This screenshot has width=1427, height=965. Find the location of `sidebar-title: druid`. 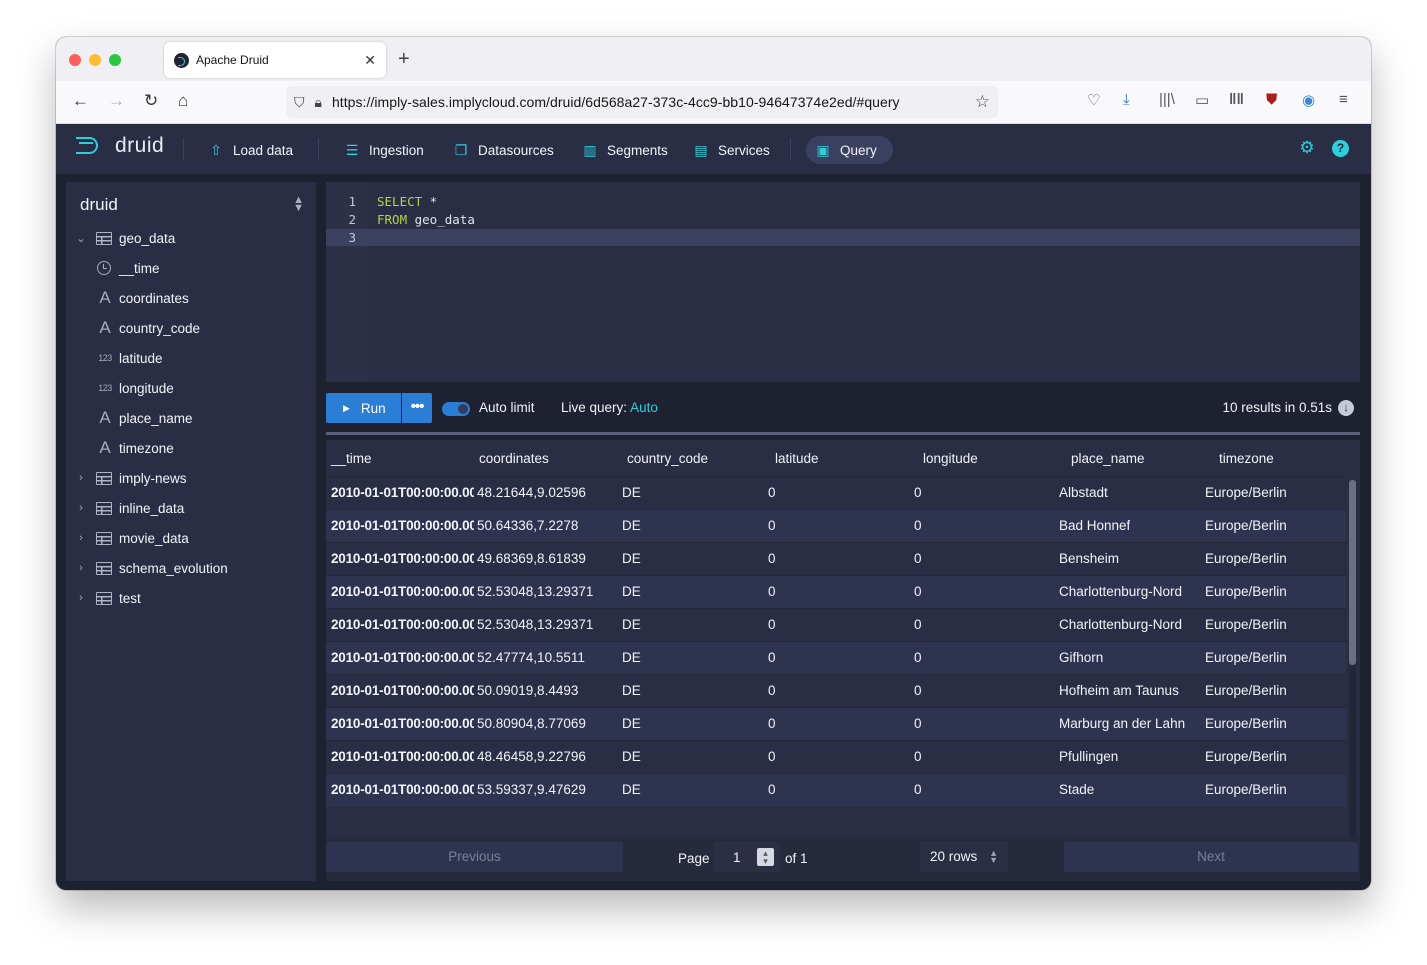

sidebar-title: druid is located at coordinates (99, 205).